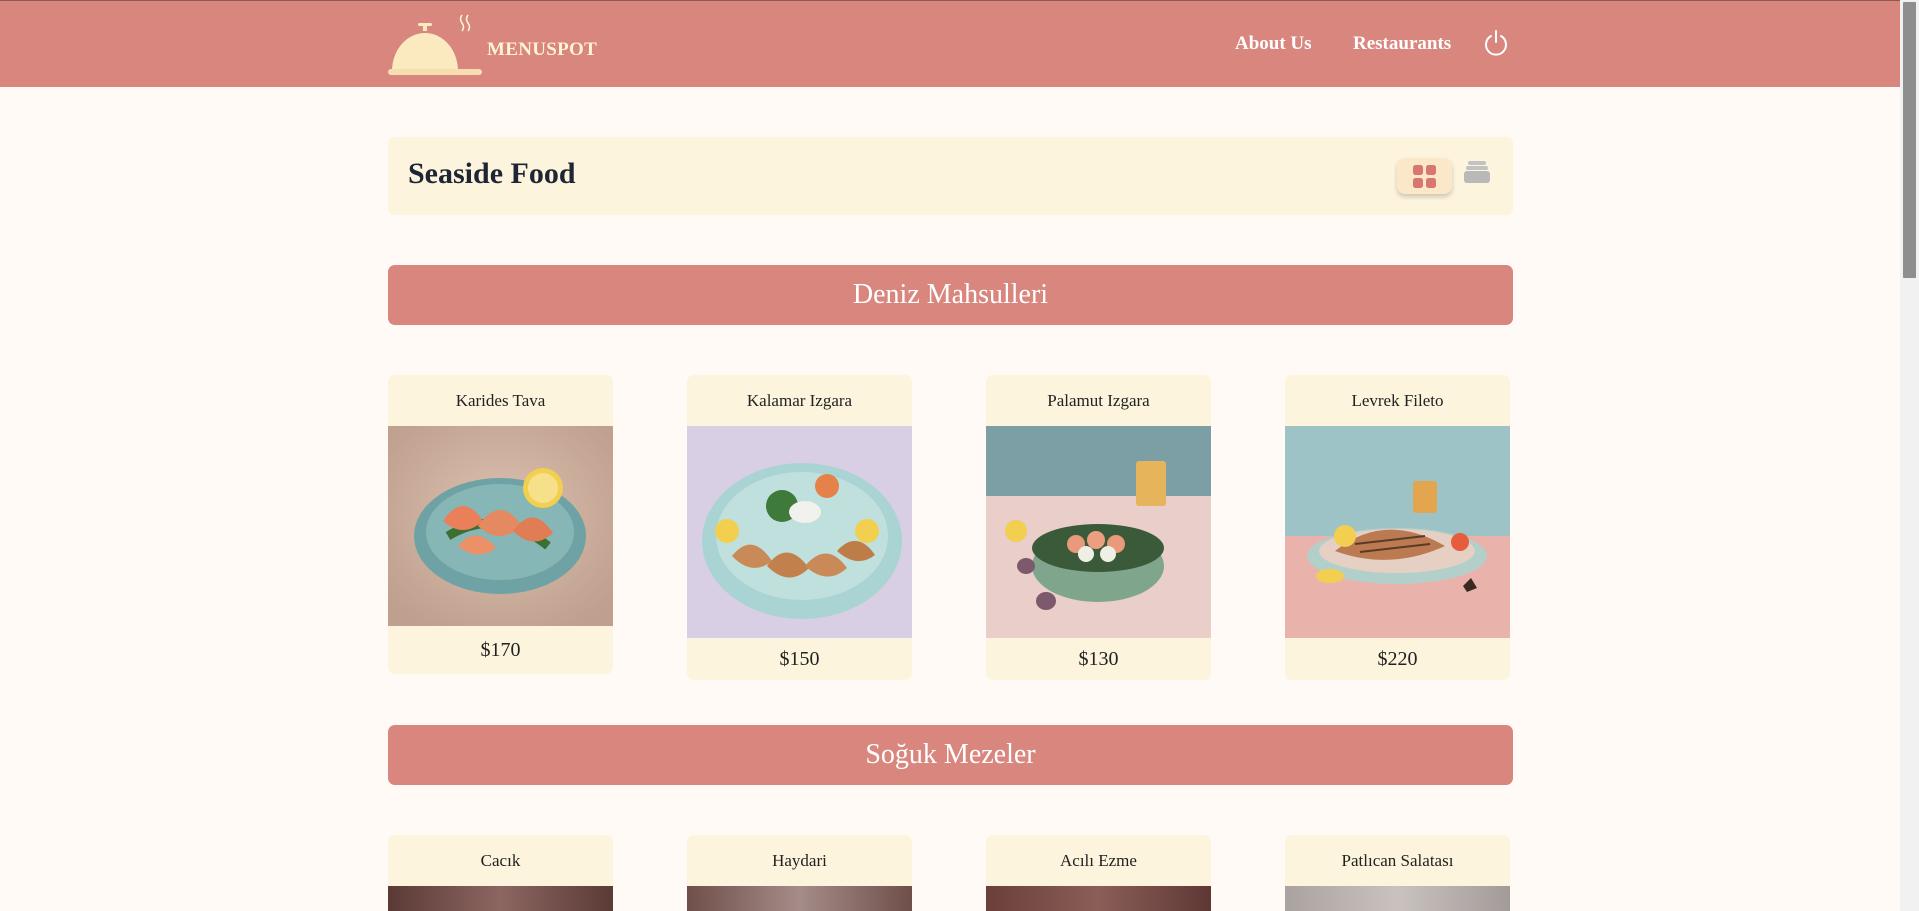 This screenshot has height=911, width=1919. Describe the element at coordinates (799, 659) in the screenshot. I see `menu-item-price: $150` at that location.